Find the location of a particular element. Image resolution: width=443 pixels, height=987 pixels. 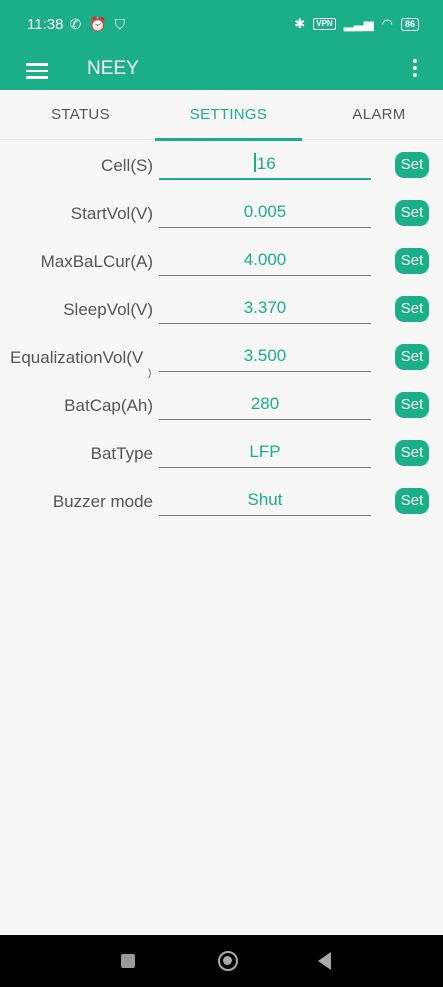

set-batcap-button: Set is located at coordinates (412, 405).